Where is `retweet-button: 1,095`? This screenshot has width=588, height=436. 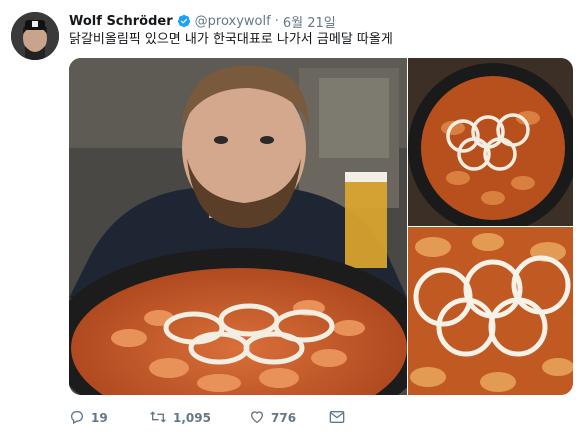 retweet-button: 1,095 is located at coordinates (199, 418).